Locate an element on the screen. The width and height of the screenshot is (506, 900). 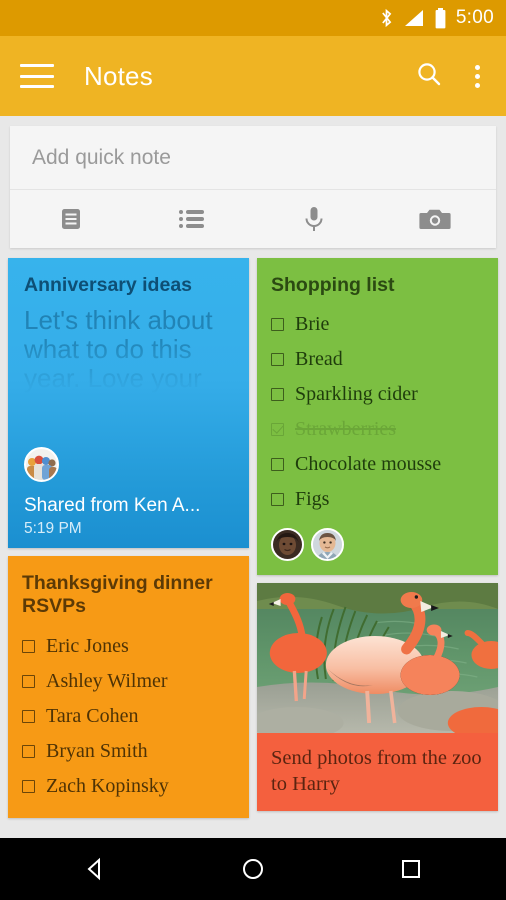
bluetooth-icon is located at coordinates (386, 18).